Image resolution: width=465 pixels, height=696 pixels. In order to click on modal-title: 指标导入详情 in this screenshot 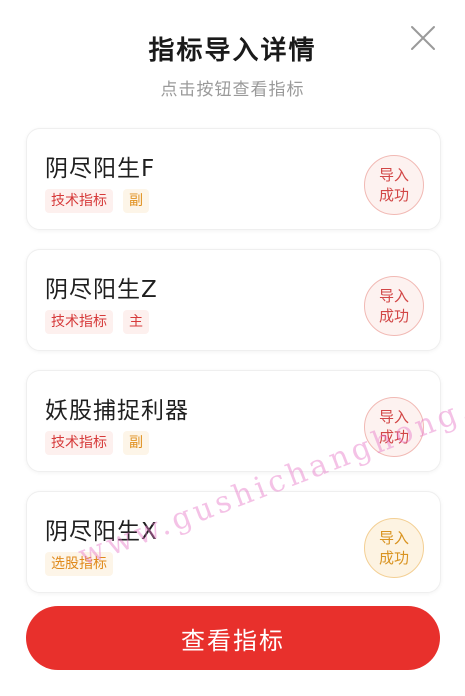, I will do `click(232, 51)`.